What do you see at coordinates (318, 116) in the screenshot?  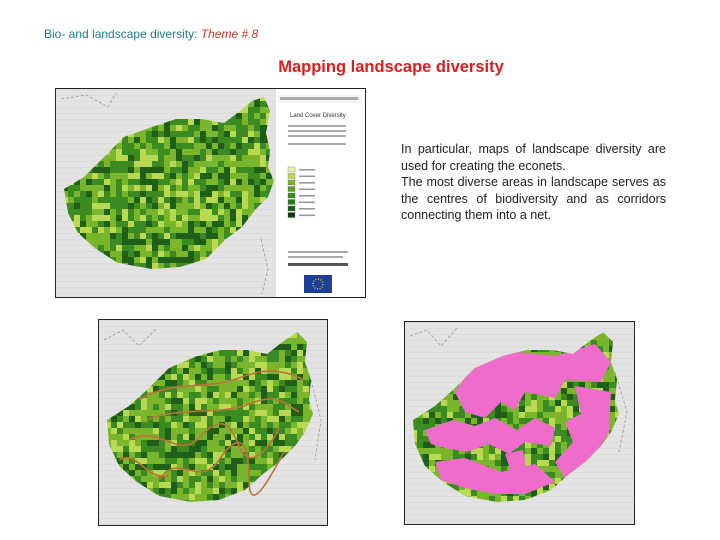 I see `legend-title: Land Cover Diversity` at bounding box center [318, 116].